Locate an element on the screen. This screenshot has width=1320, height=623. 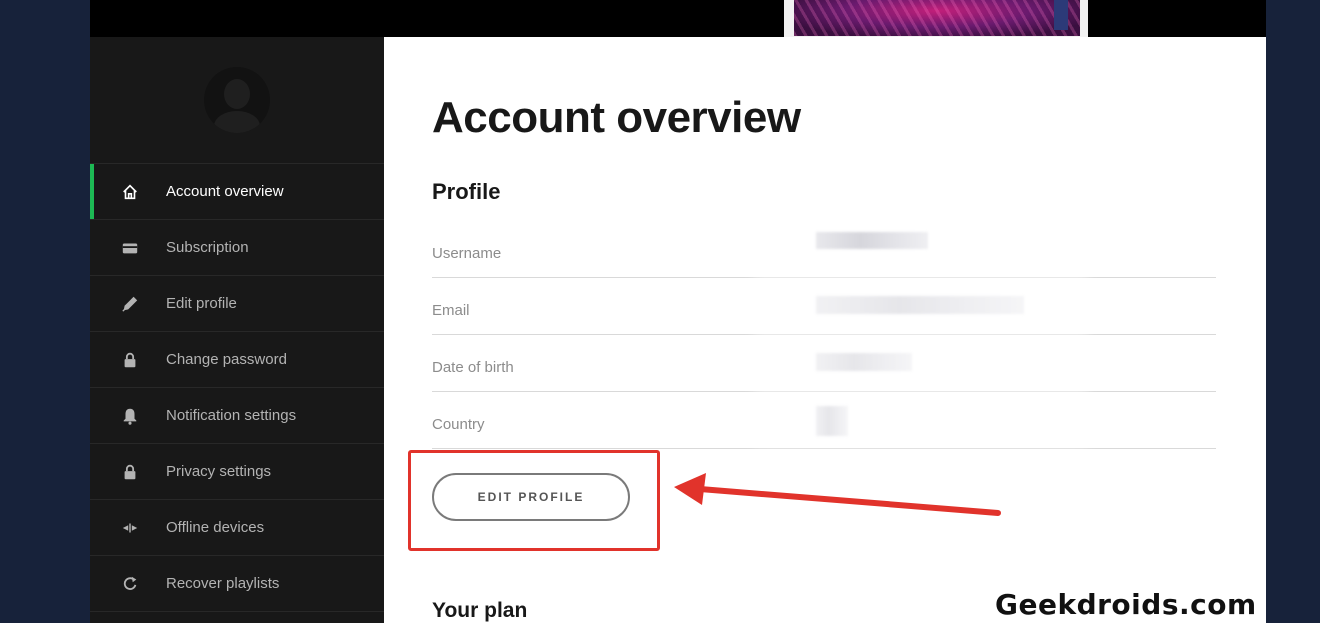
sidebar-item-privacy-settings: Privacy settings is located at coordinates (237, 471).